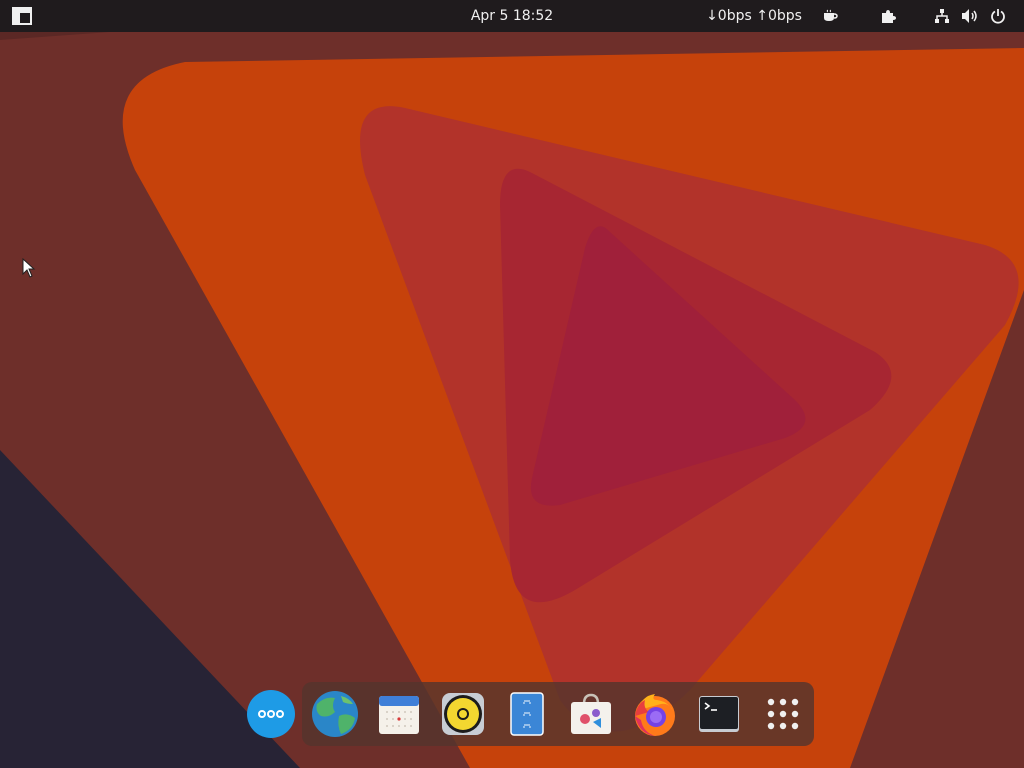  I want to click on more-apps-button, so click(271, 714).